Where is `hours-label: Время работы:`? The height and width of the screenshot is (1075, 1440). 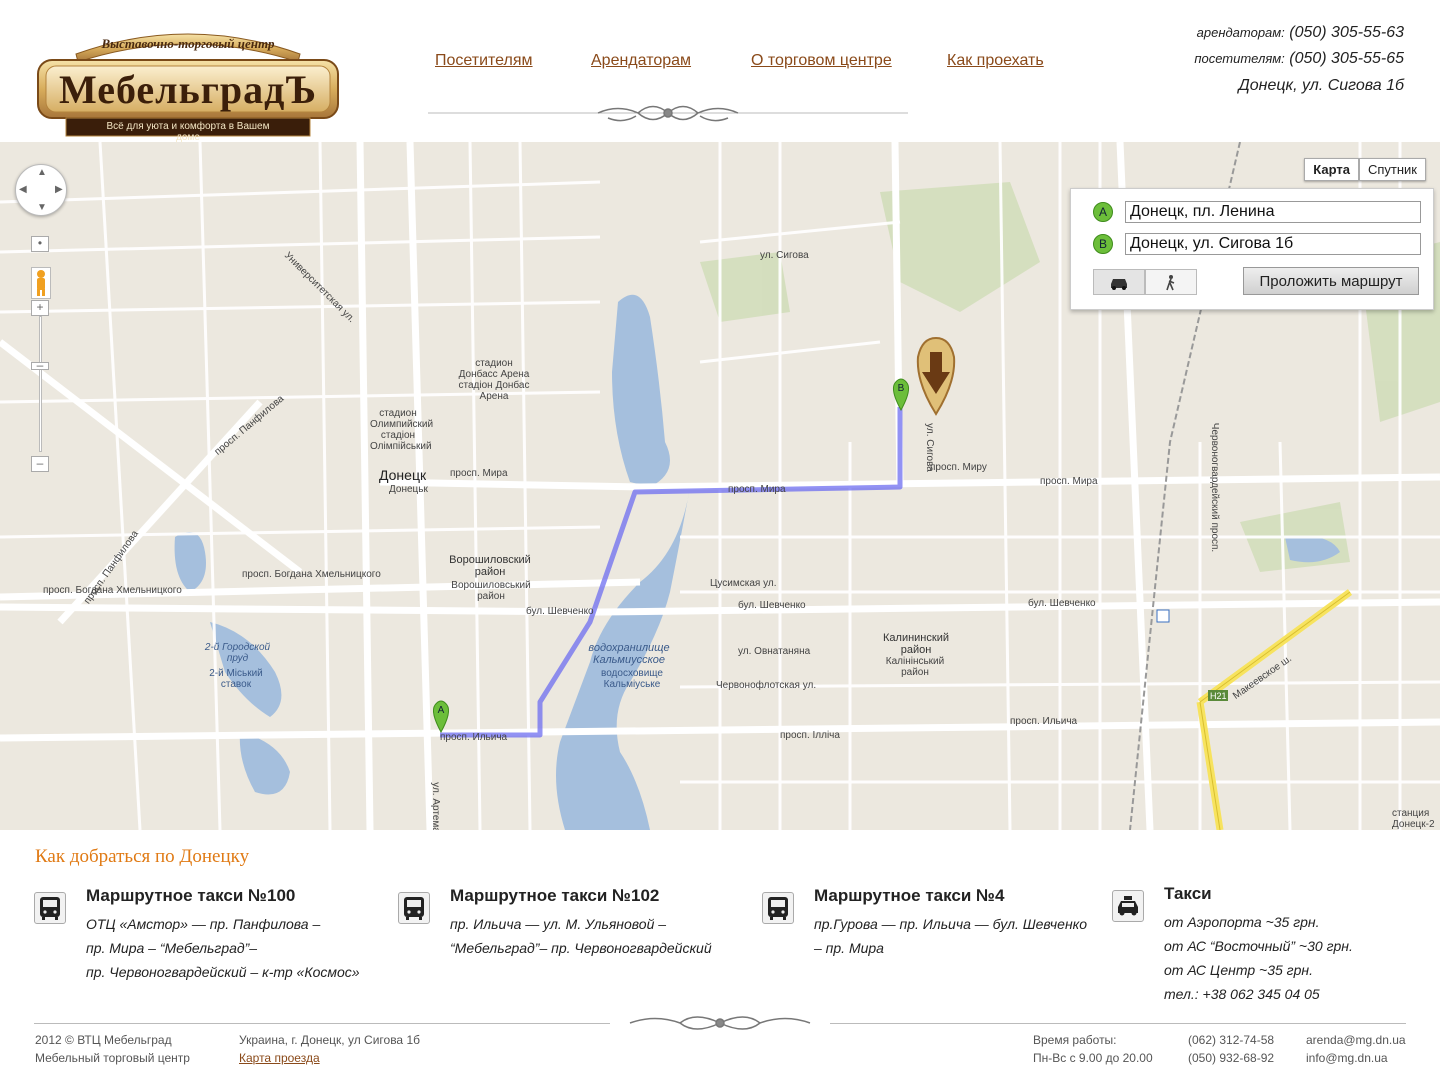 hours-label: Время работы: is located at coordinates (1075, 1040).